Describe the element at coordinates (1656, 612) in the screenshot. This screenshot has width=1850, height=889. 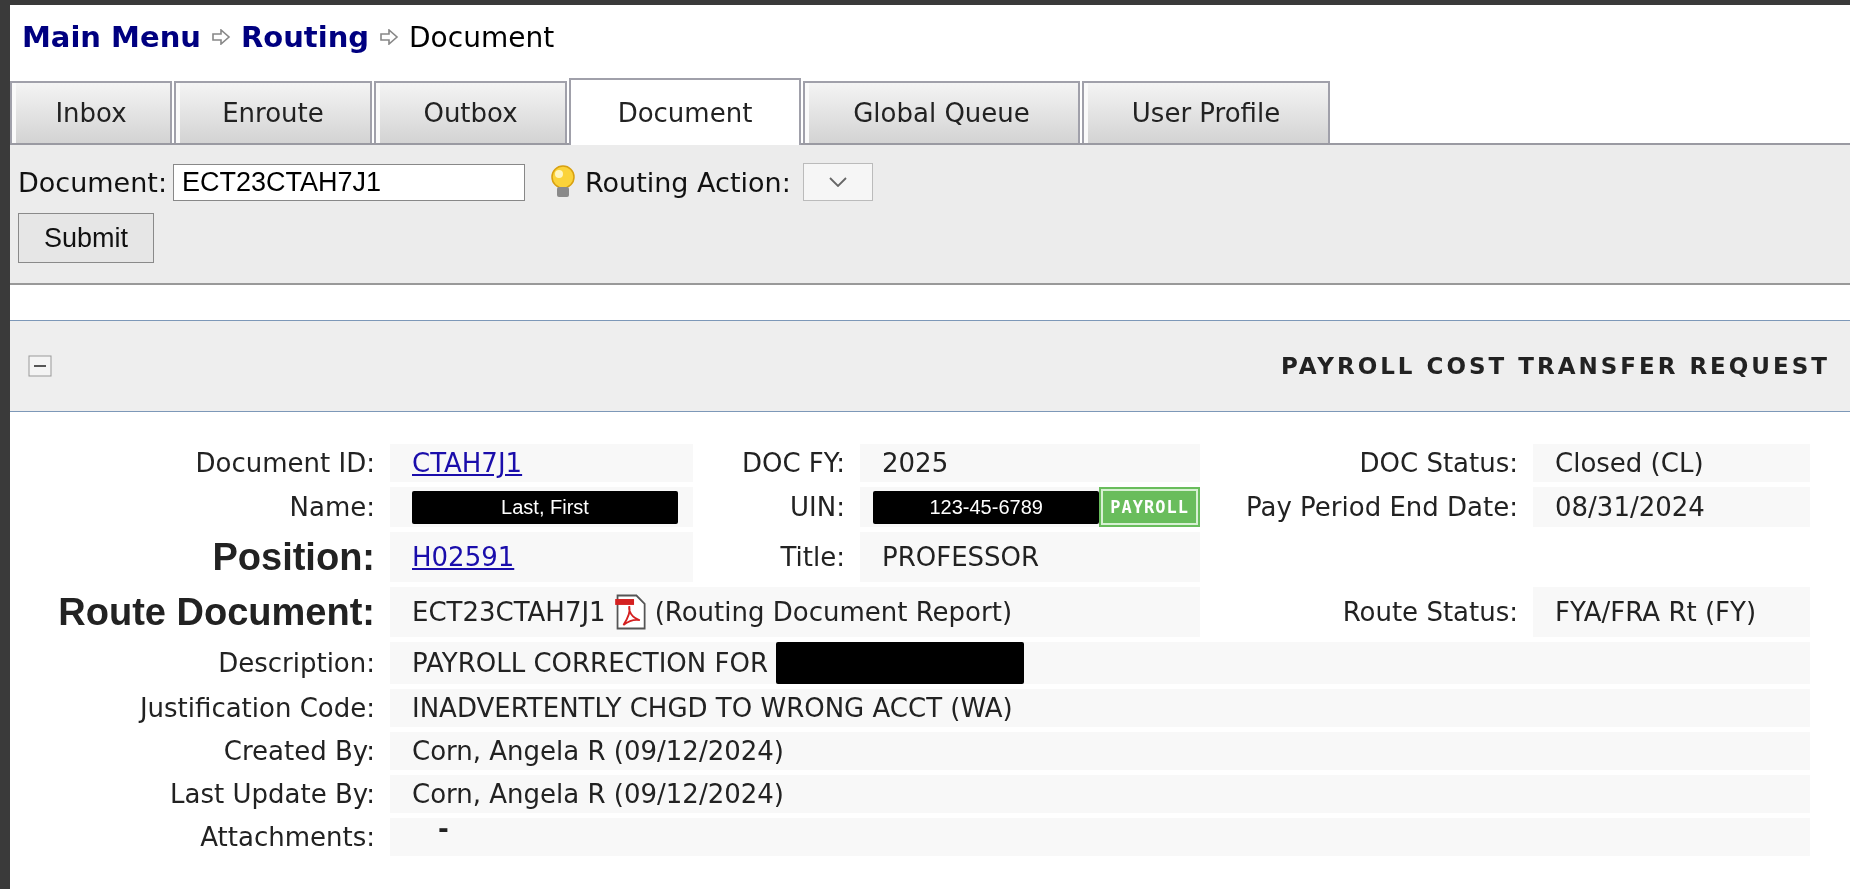
I see `field-value: FYA/FRA Rt (FY)` at that location.